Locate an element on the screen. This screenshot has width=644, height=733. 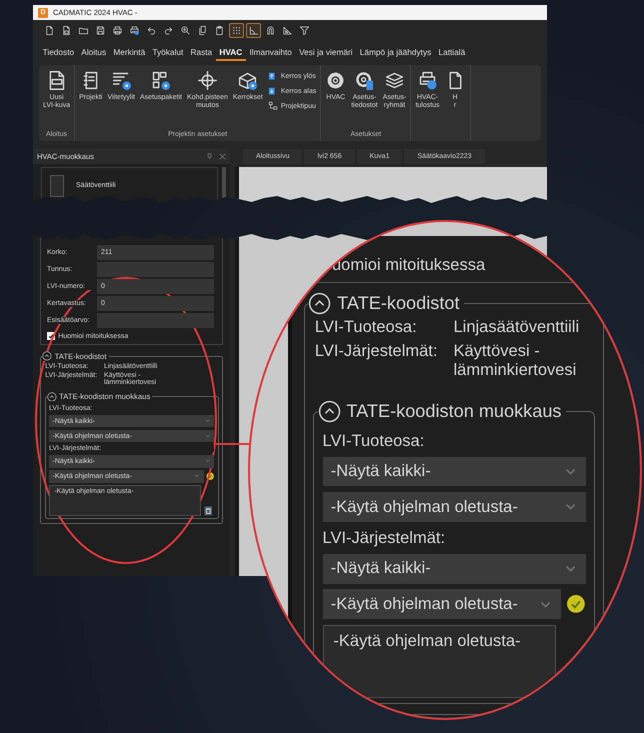
crosshair-icon is located at coordinates (207, 80).